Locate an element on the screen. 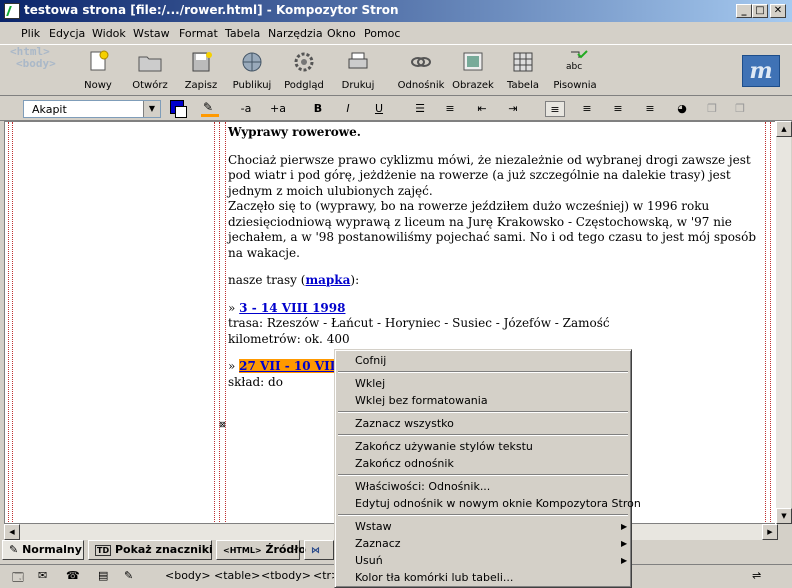 Image resolution: width=792 pixels, height=588 pixels. menu-wstaw: Wstaw is located at coordinates (151, 33).